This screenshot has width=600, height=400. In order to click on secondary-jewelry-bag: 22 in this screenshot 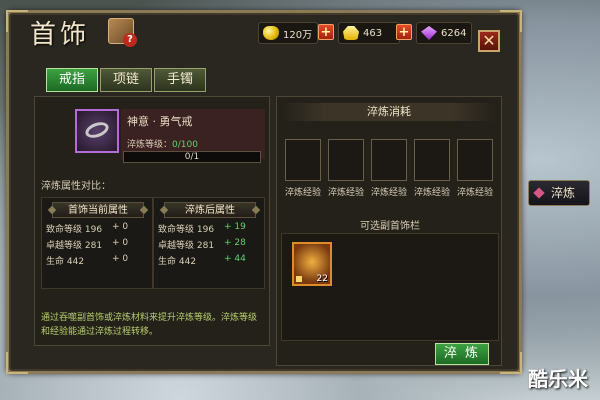, I will do `click(390, 287)`.